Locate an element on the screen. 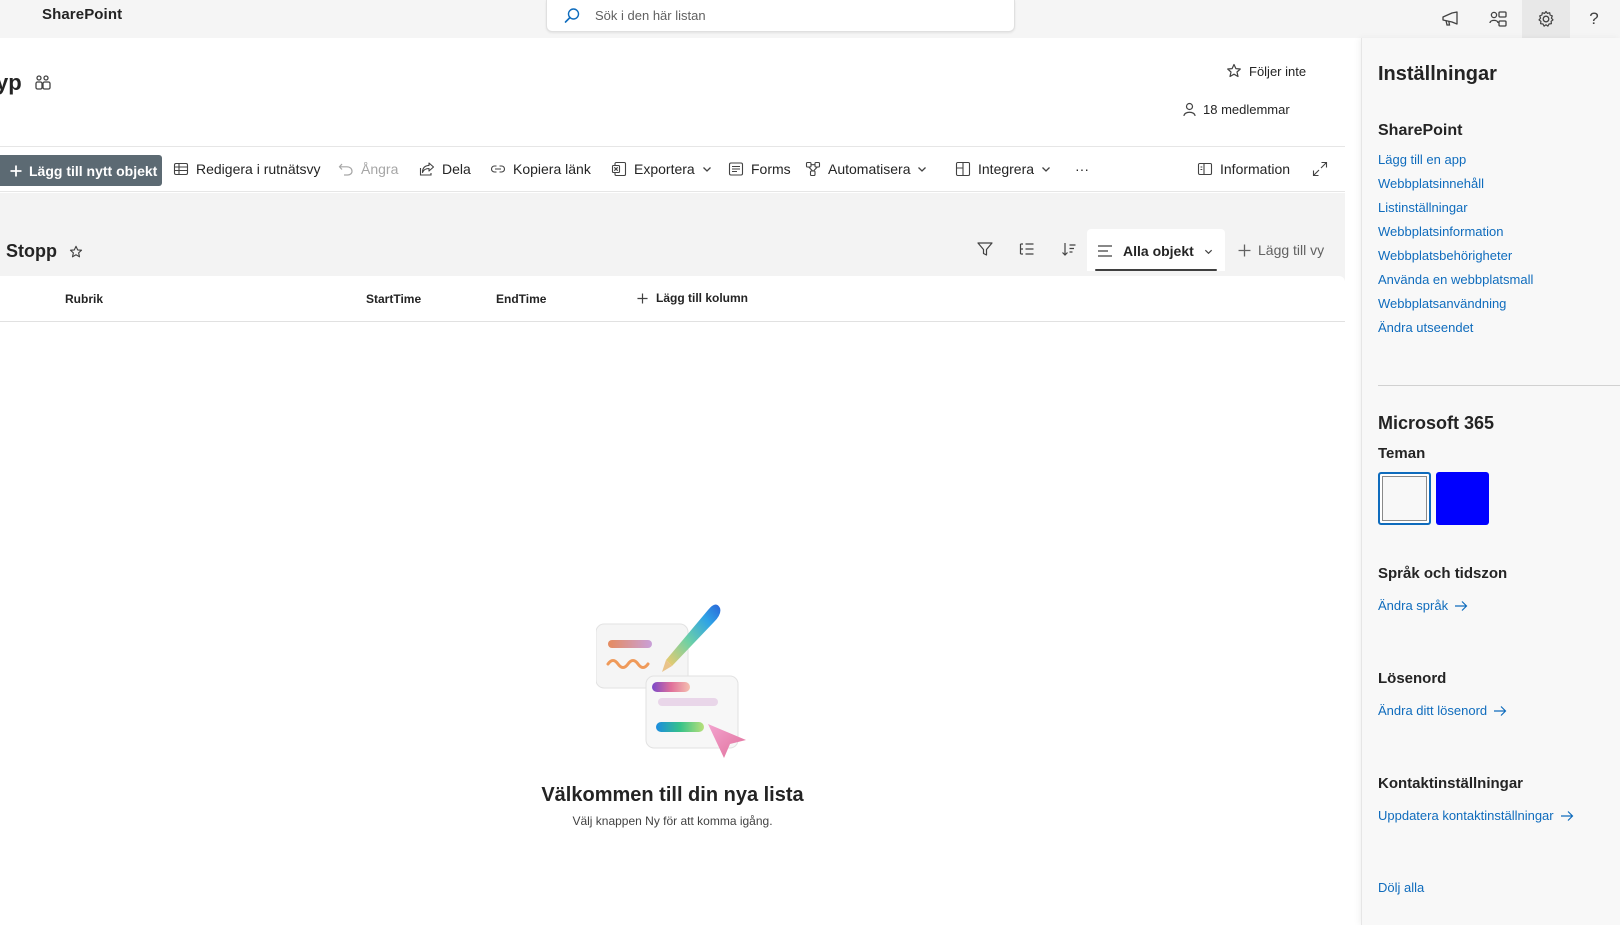 The width and height of the screenshot is (1620, 925). share-button: Dela is located at coordinates (445, 169).